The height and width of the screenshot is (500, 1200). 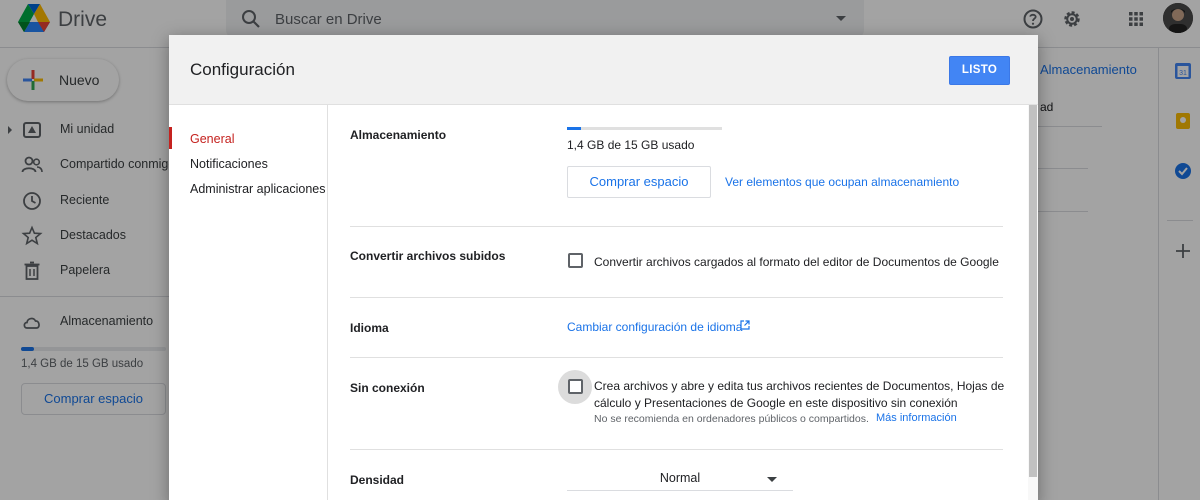 What do you see at coordinates (428, 256) in the screenshot?
I see `convert-section-label: Convertir archivos subidos` at bounding box center [428, 256].